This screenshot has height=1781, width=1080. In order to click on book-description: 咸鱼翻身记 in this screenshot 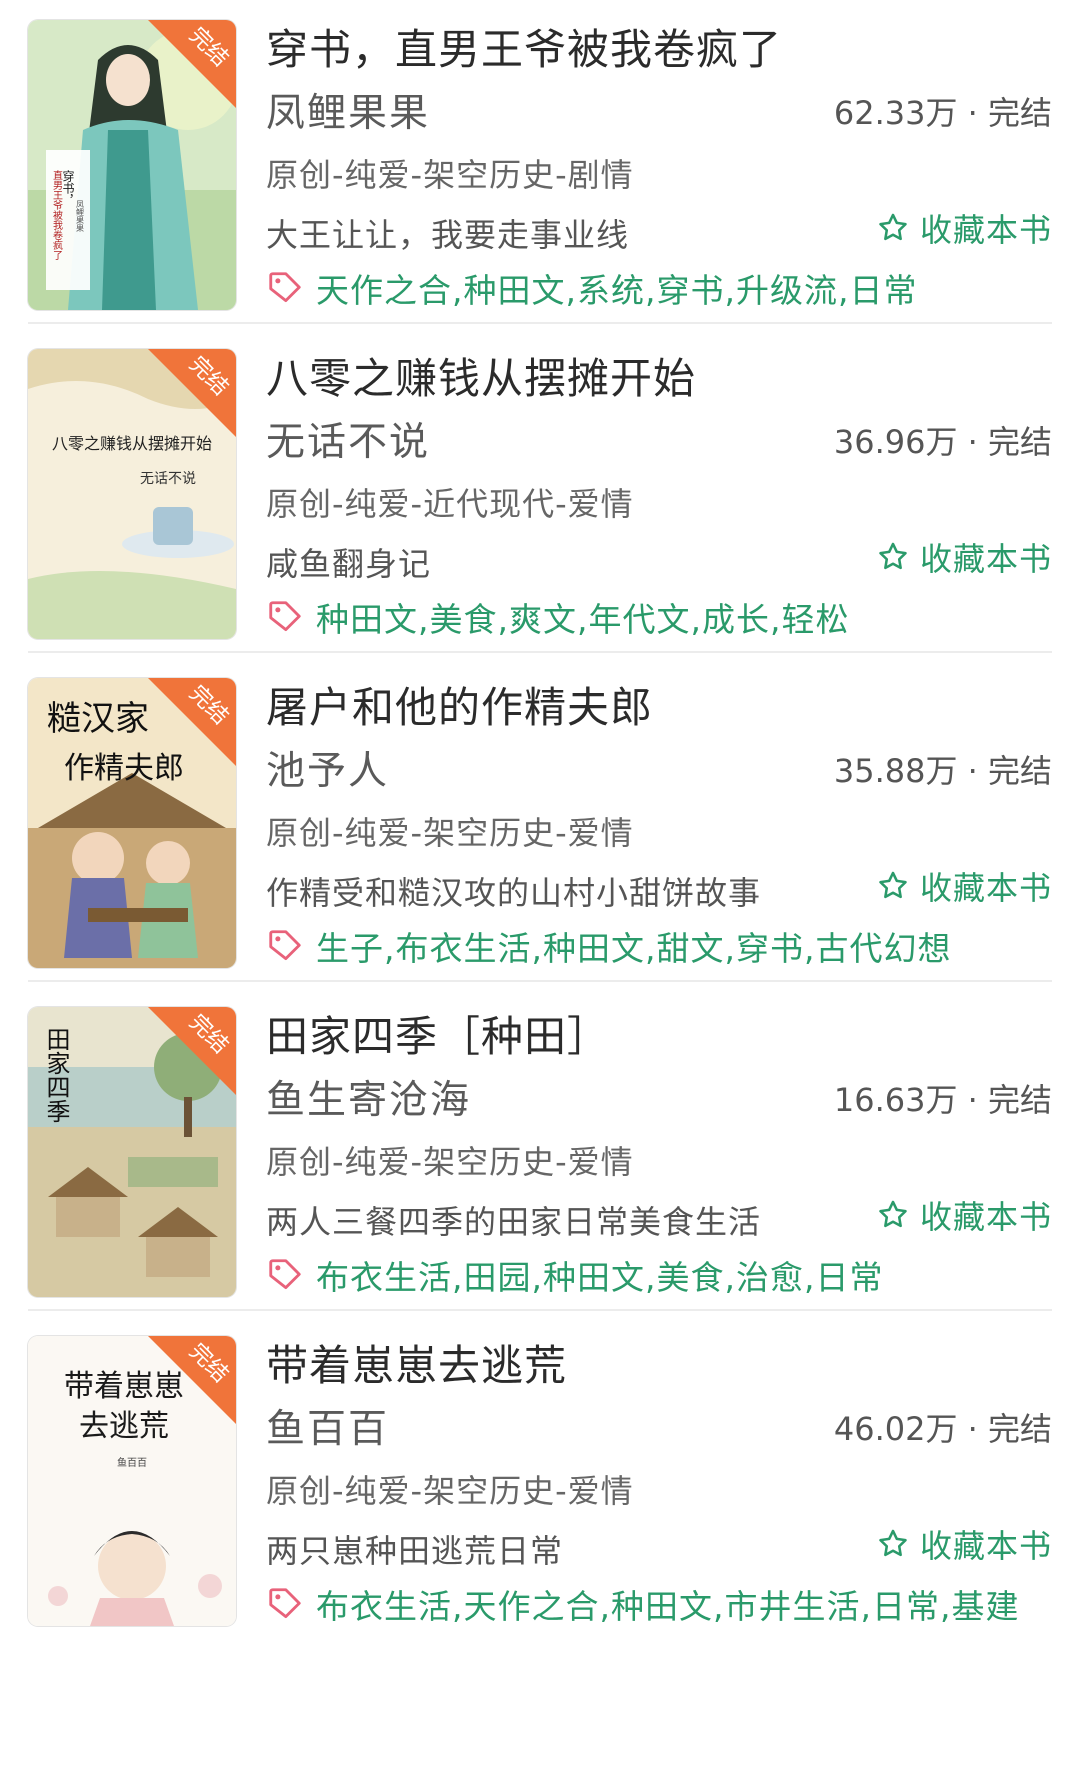, I will do `click(349, 564)`.